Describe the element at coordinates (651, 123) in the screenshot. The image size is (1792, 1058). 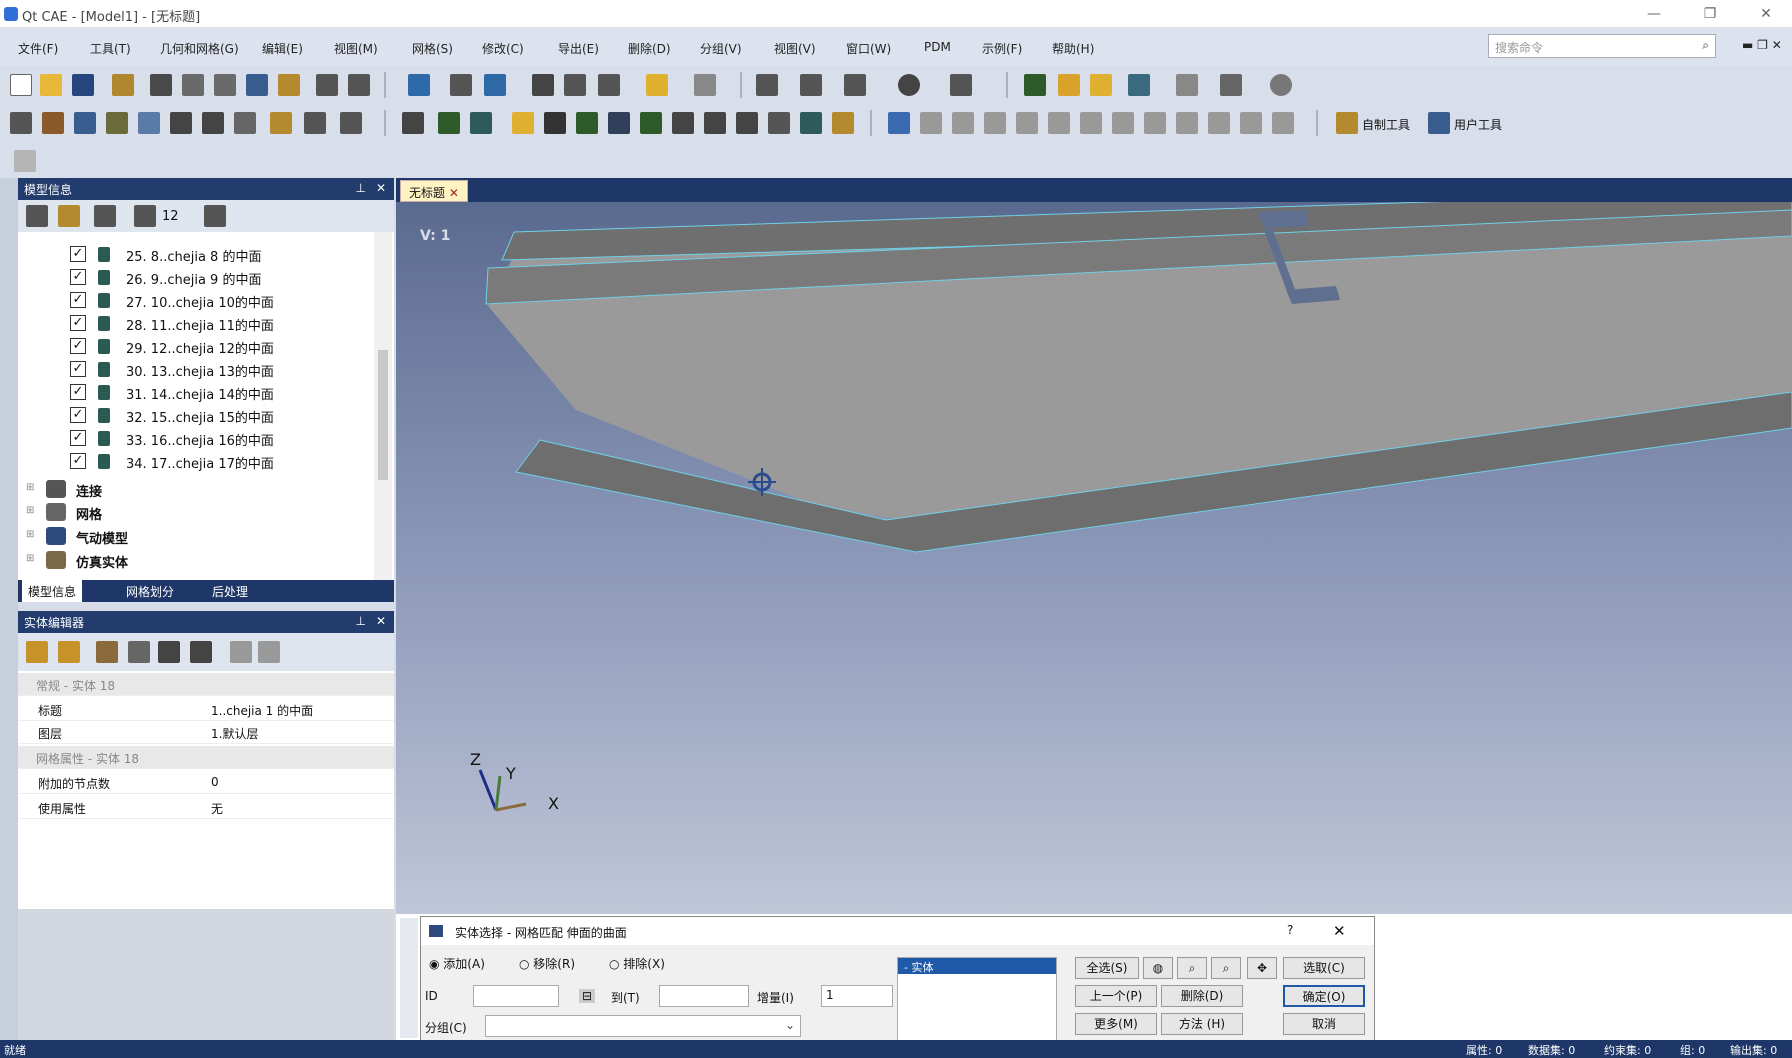
I see `split-icon` at that location.